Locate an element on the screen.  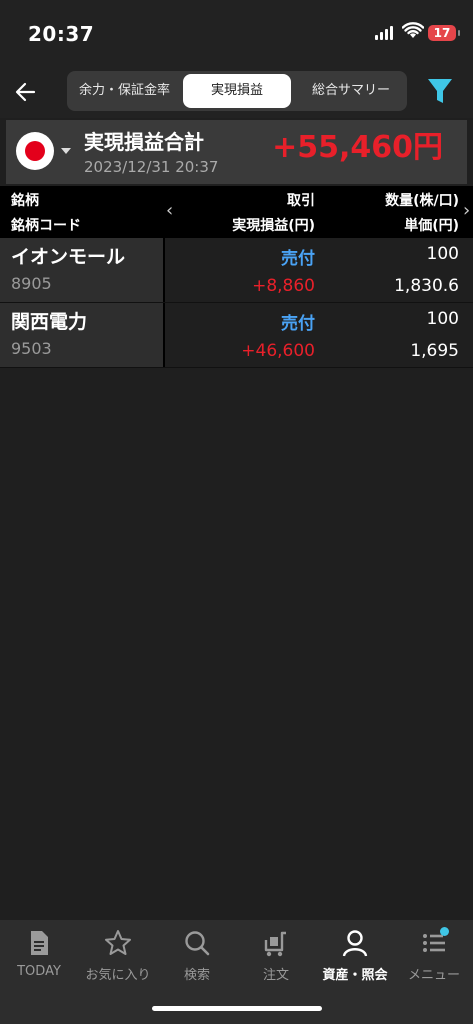
tab-search: 検索 is located at coordinates (197, 961).